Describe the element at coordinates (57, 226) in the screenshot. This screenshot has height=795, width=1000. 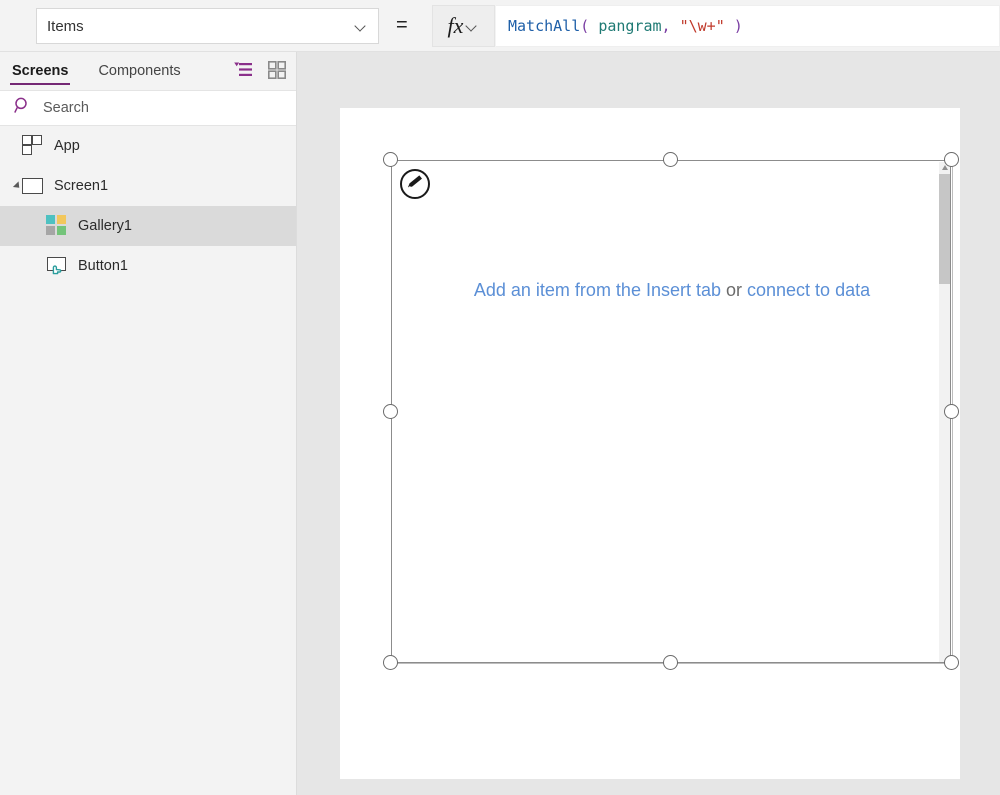
I see `gallery-icon` at that location.